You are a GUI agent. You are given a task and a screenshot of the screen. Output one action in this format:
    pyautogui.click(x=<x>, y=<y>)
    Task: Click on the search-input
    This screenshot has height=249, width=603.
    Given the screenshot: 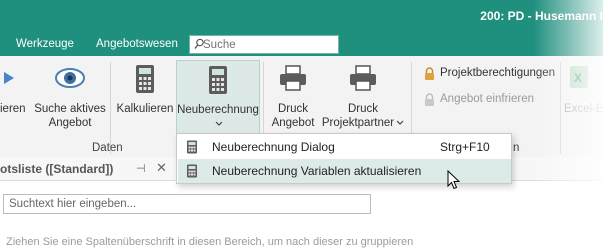 What is the action you would take?
    pyautogui.click(x=268, y=44)
    